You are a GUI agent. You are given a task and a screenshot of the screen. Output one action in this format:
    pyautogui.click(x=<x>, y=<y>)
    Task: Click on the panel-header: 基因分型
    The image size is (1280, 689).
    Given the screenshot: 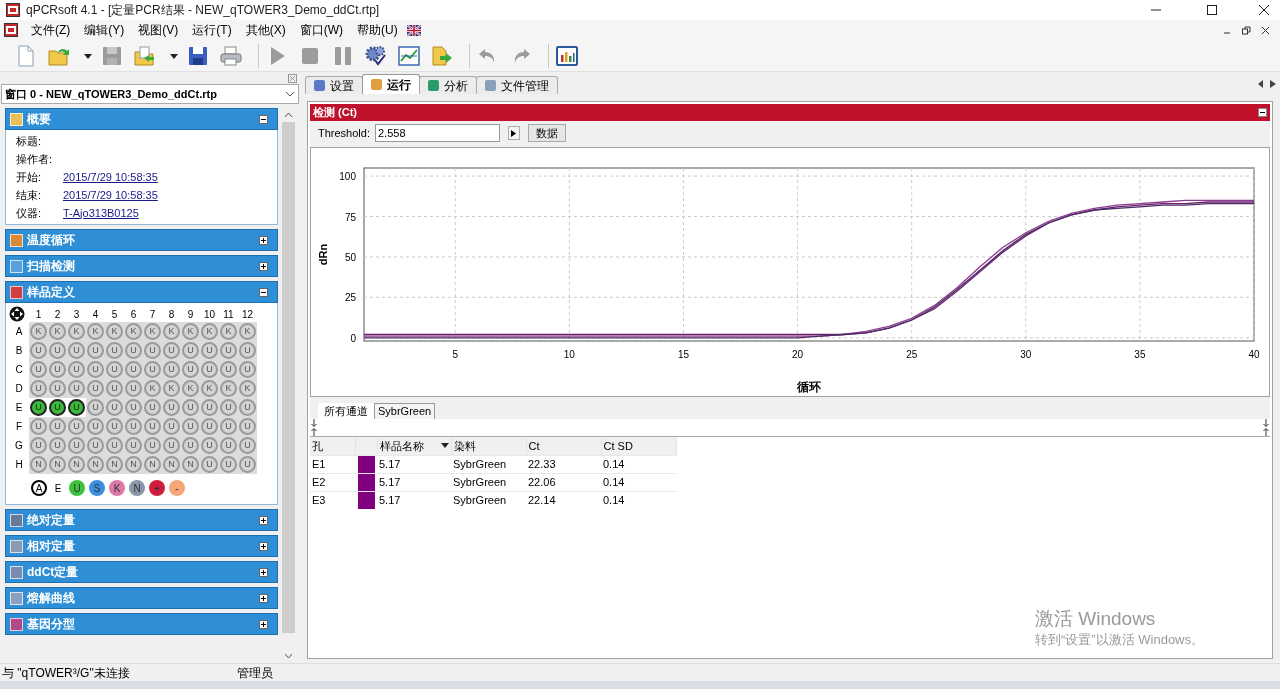 What is the action you would take?
    pyautogui.click(x=141, y=624)
    